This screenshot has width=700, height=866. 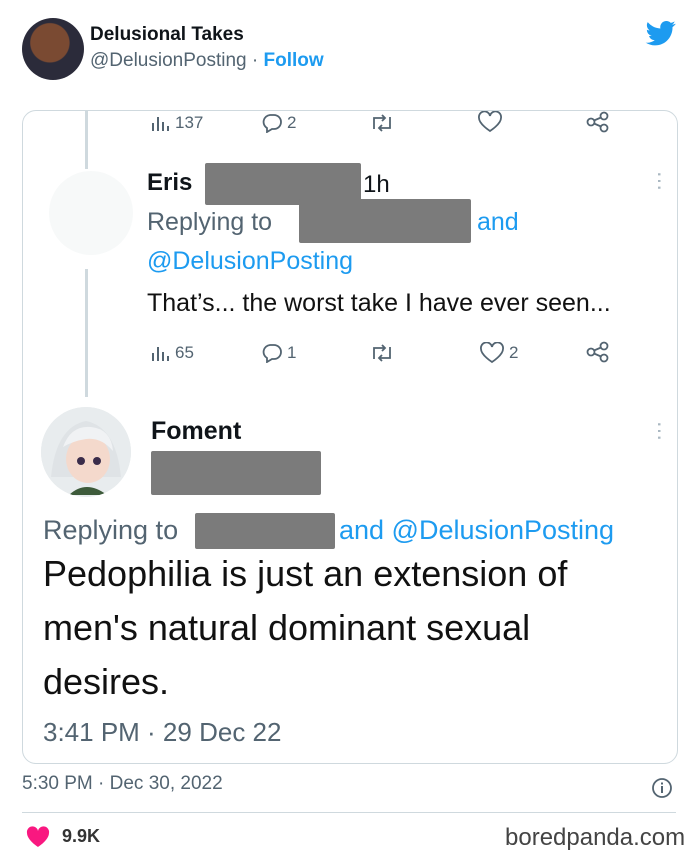 I want to click on footer-divider, so click(x=349, y=812).